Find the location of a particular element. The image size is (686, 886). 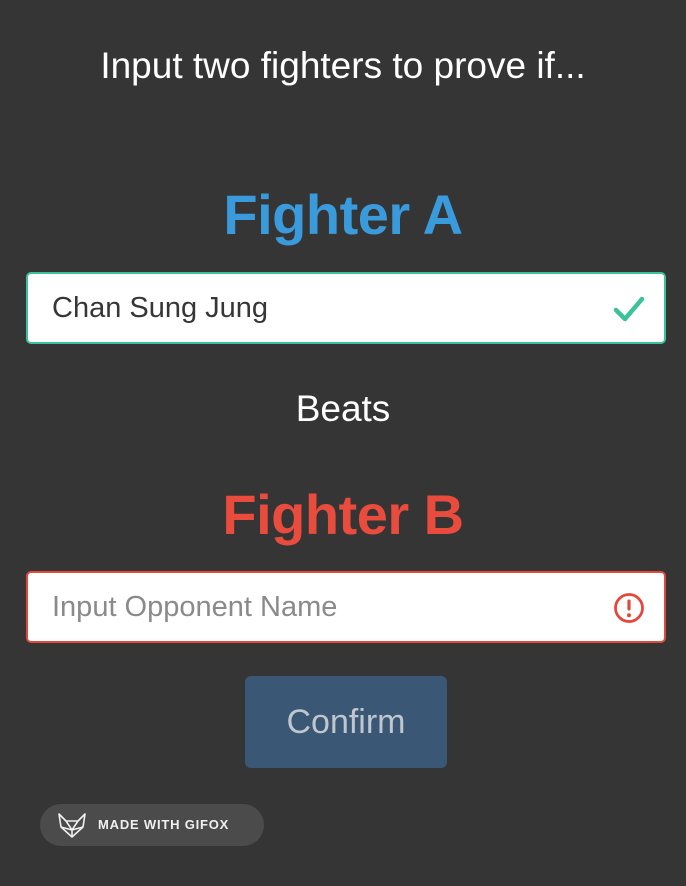

beats-label: Beats is located at coordinates (343, 408).